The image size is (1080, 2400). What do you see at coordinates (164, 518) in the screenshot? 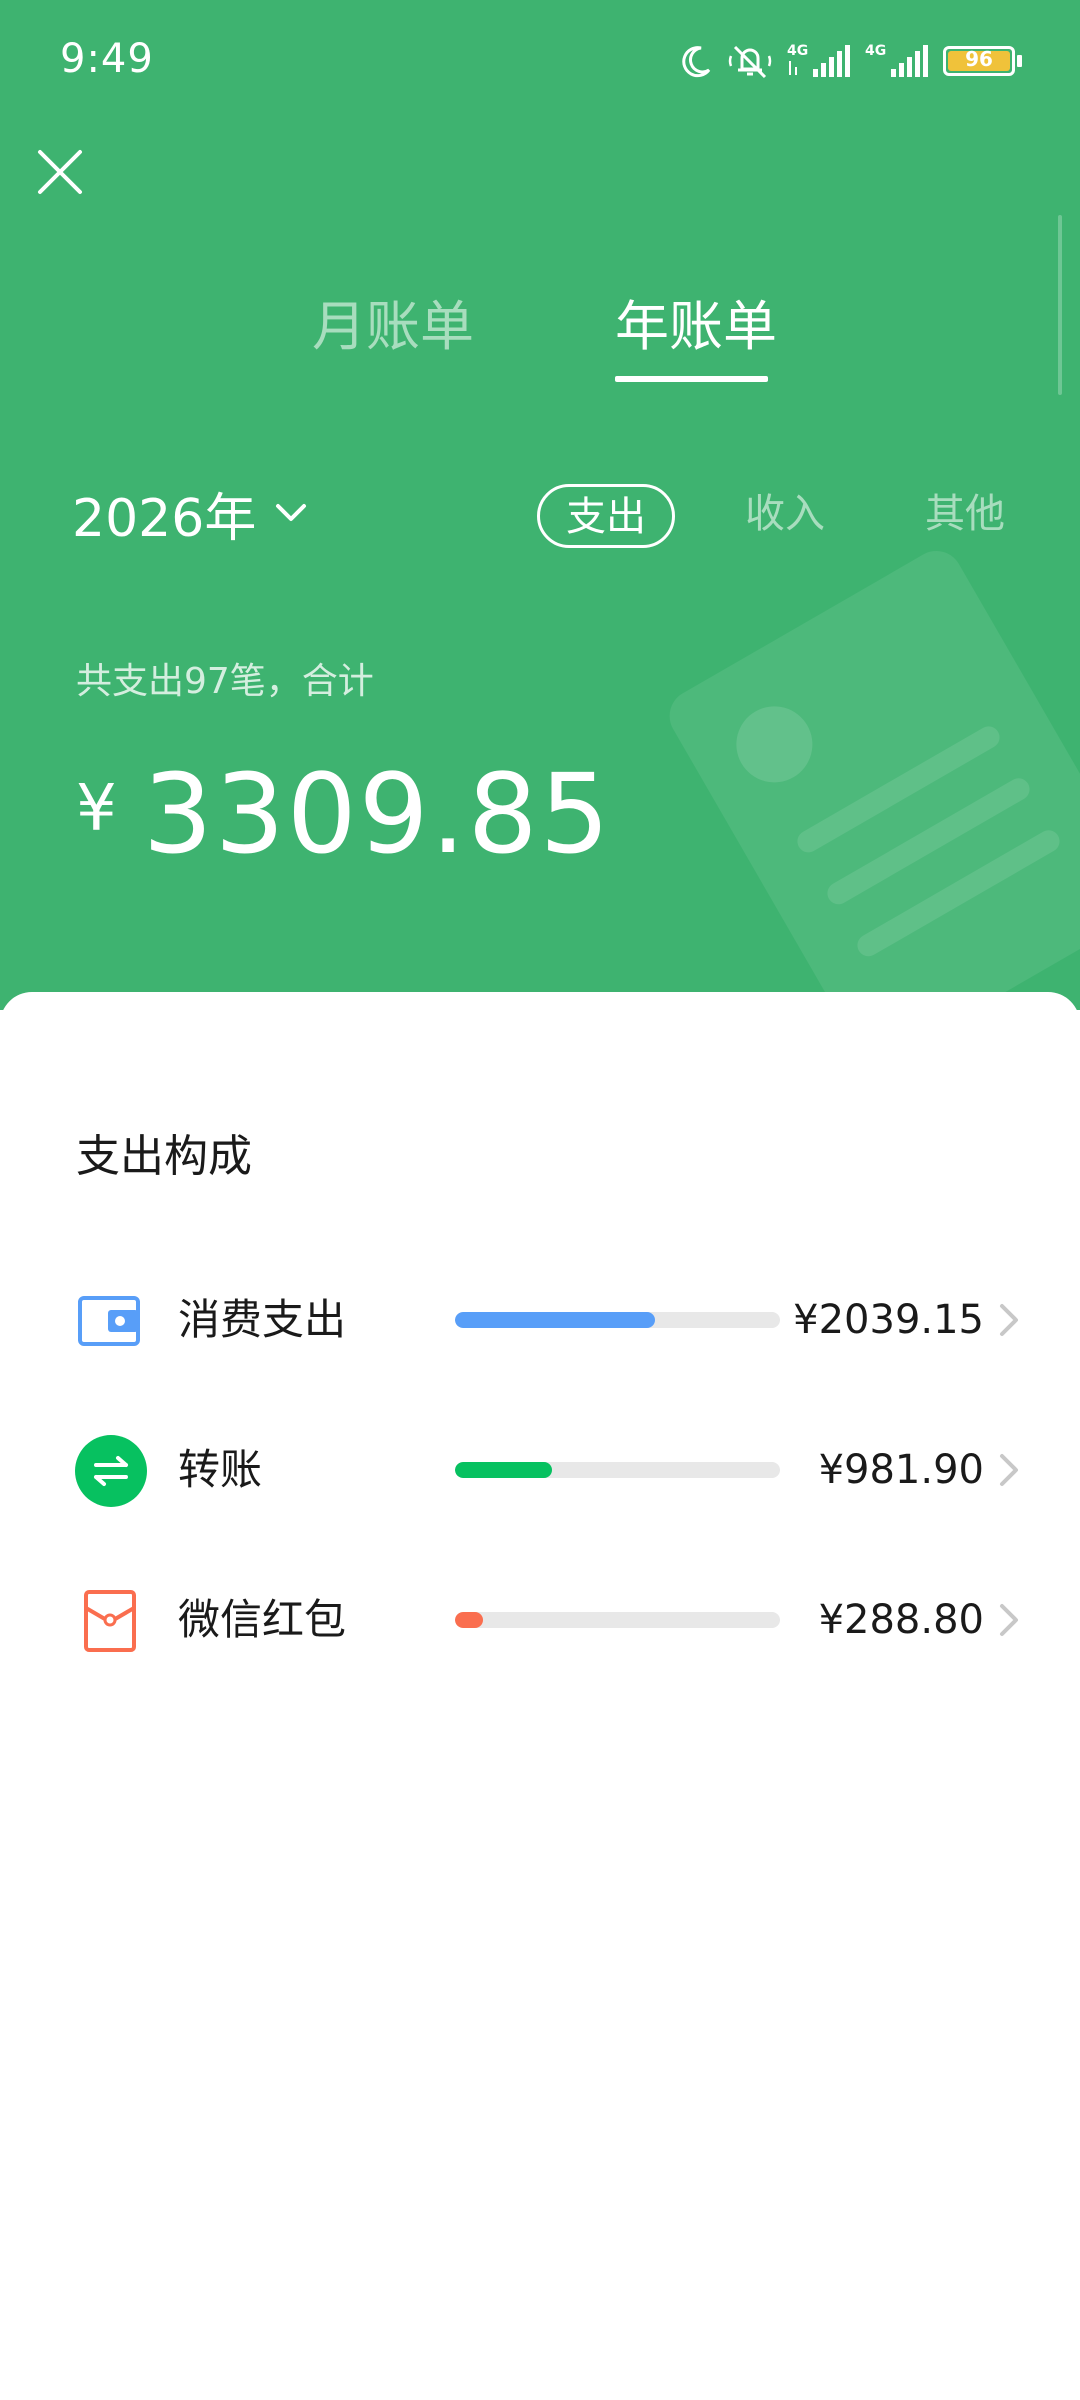
I see `year-label: 2026年` at bounding box center [164, 518].